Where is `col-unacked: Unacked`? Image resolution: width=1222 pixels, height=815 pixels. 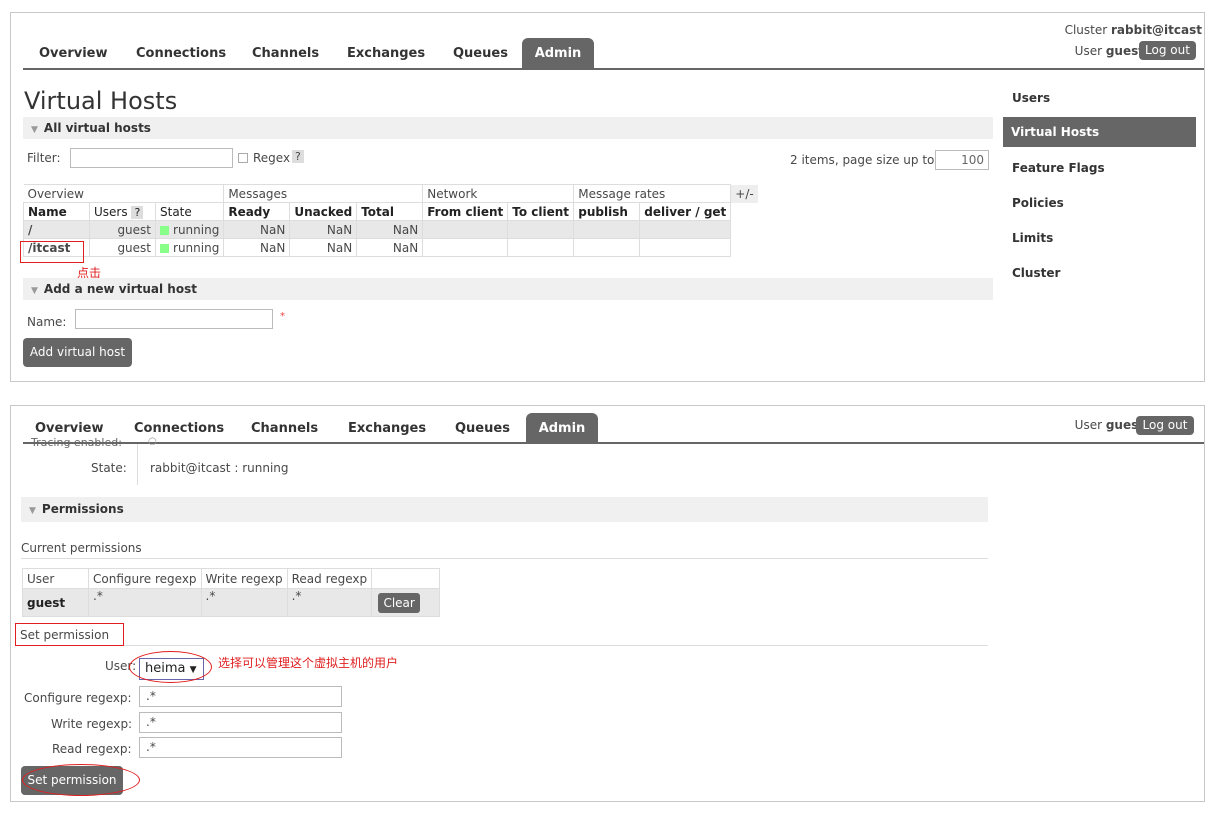
col-unacked: Unacked is located at coordinates (323, 211).